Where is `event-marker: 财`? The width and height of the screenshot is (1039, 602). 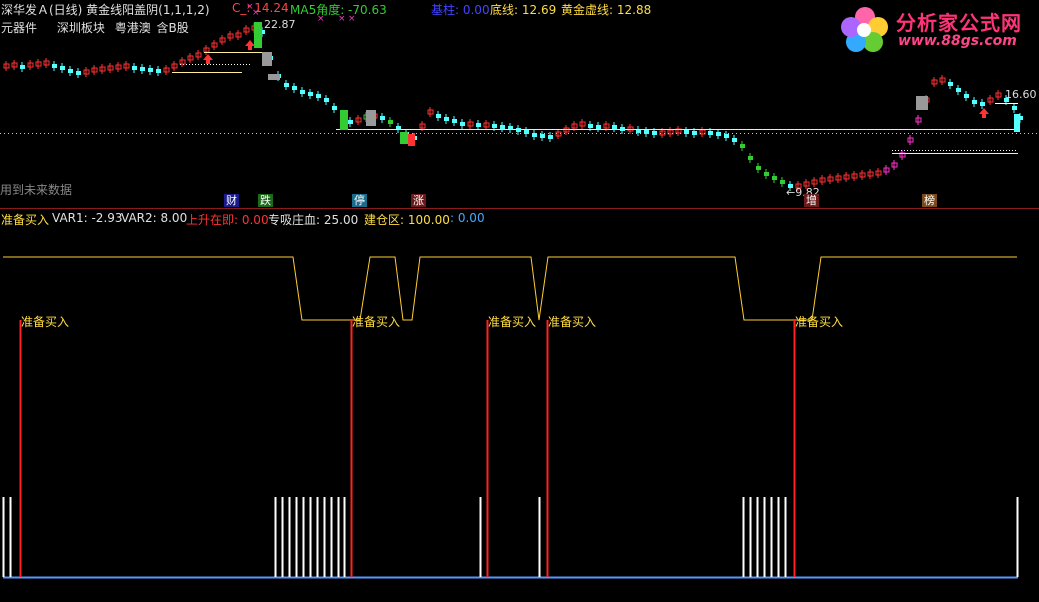 event-marker: 财 is located at coordinates (231, 200).